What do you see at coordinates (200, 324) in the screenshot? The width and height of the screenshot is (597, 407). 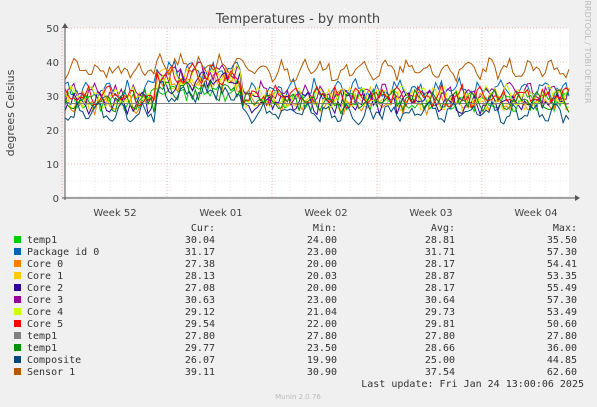 I see `legend-cur: 29.54` at bounding box center [200, 324].